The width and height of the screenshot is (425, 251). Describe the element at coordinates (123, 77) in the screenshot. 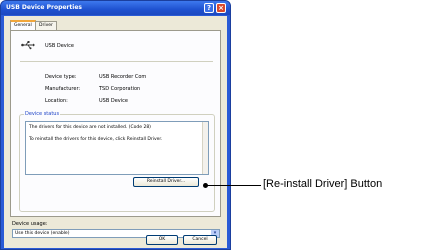

I see `device-type-value: USB Recorder Com` at that location.